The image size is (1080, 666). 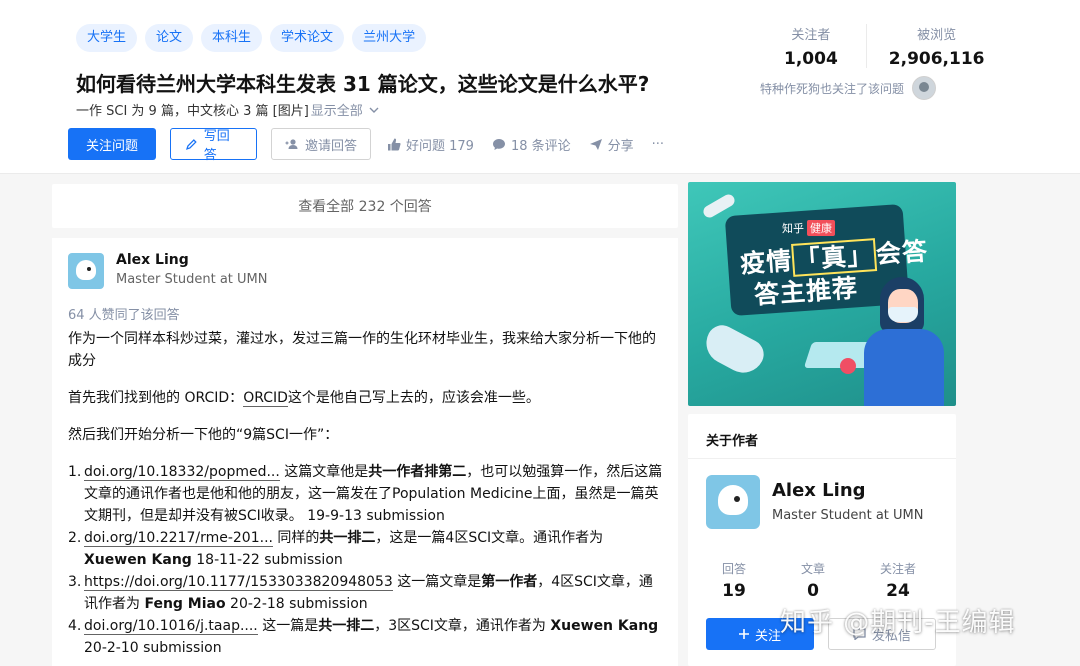 What do you see at coordinates (898, 580) in the screenshot?
I see `author-followers-stat: 关注者 24` at bounding box center [898, 580].